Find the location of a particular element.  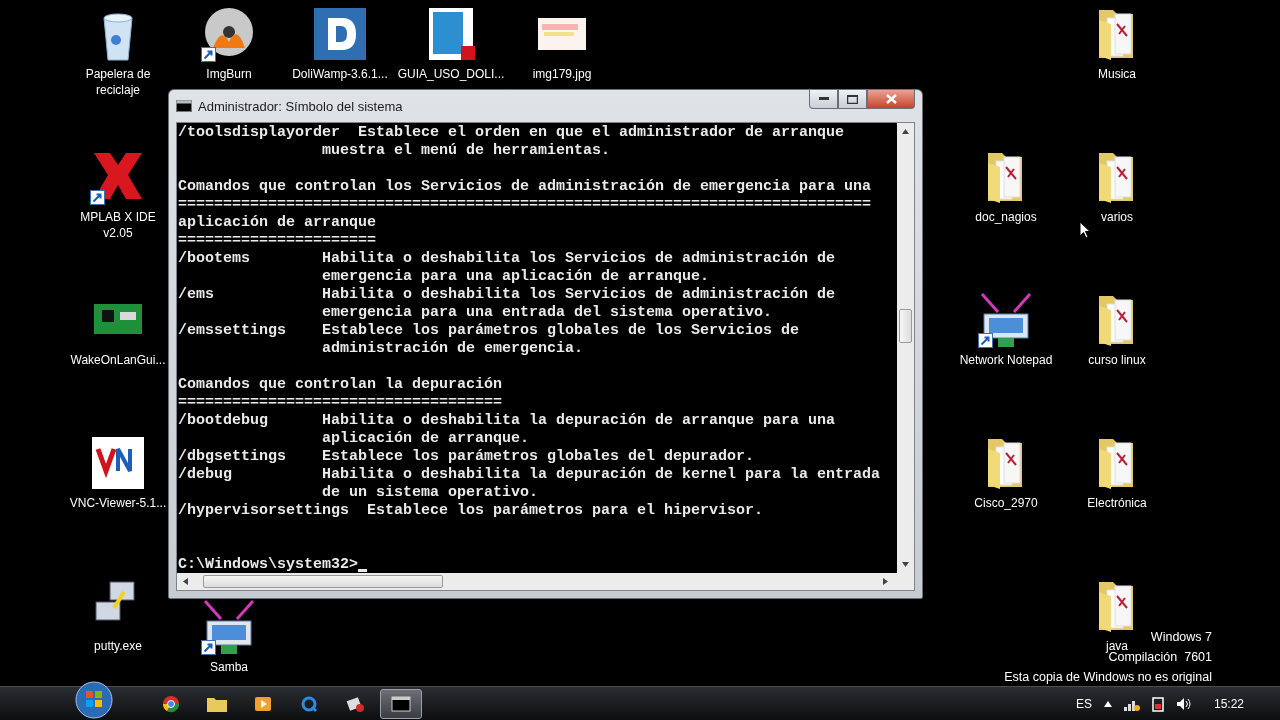

close-button is located at coordinates (891, 99).